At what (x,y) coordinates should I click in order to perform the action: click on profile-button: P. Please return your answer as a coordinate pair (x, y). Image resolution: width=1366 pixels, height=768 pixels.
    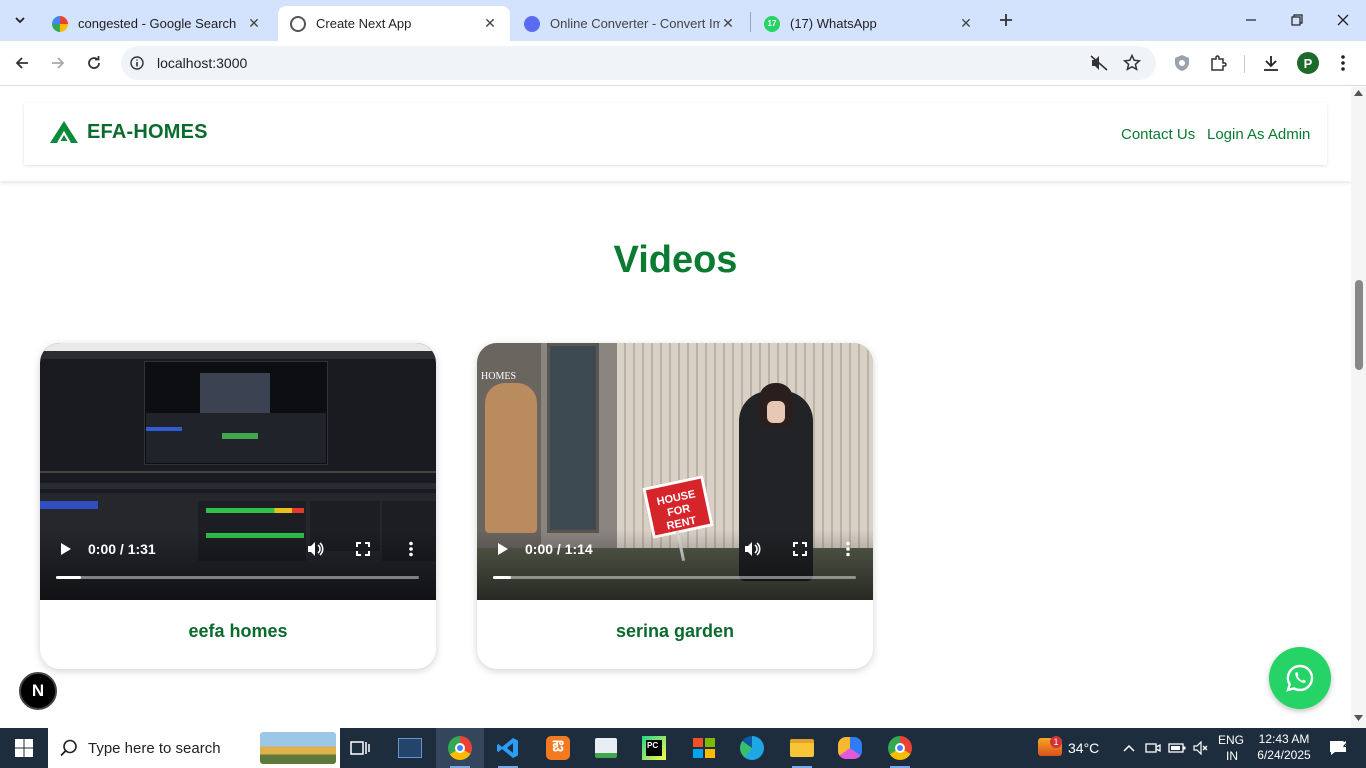
    Looking at the image, I should click on (1308, 63).